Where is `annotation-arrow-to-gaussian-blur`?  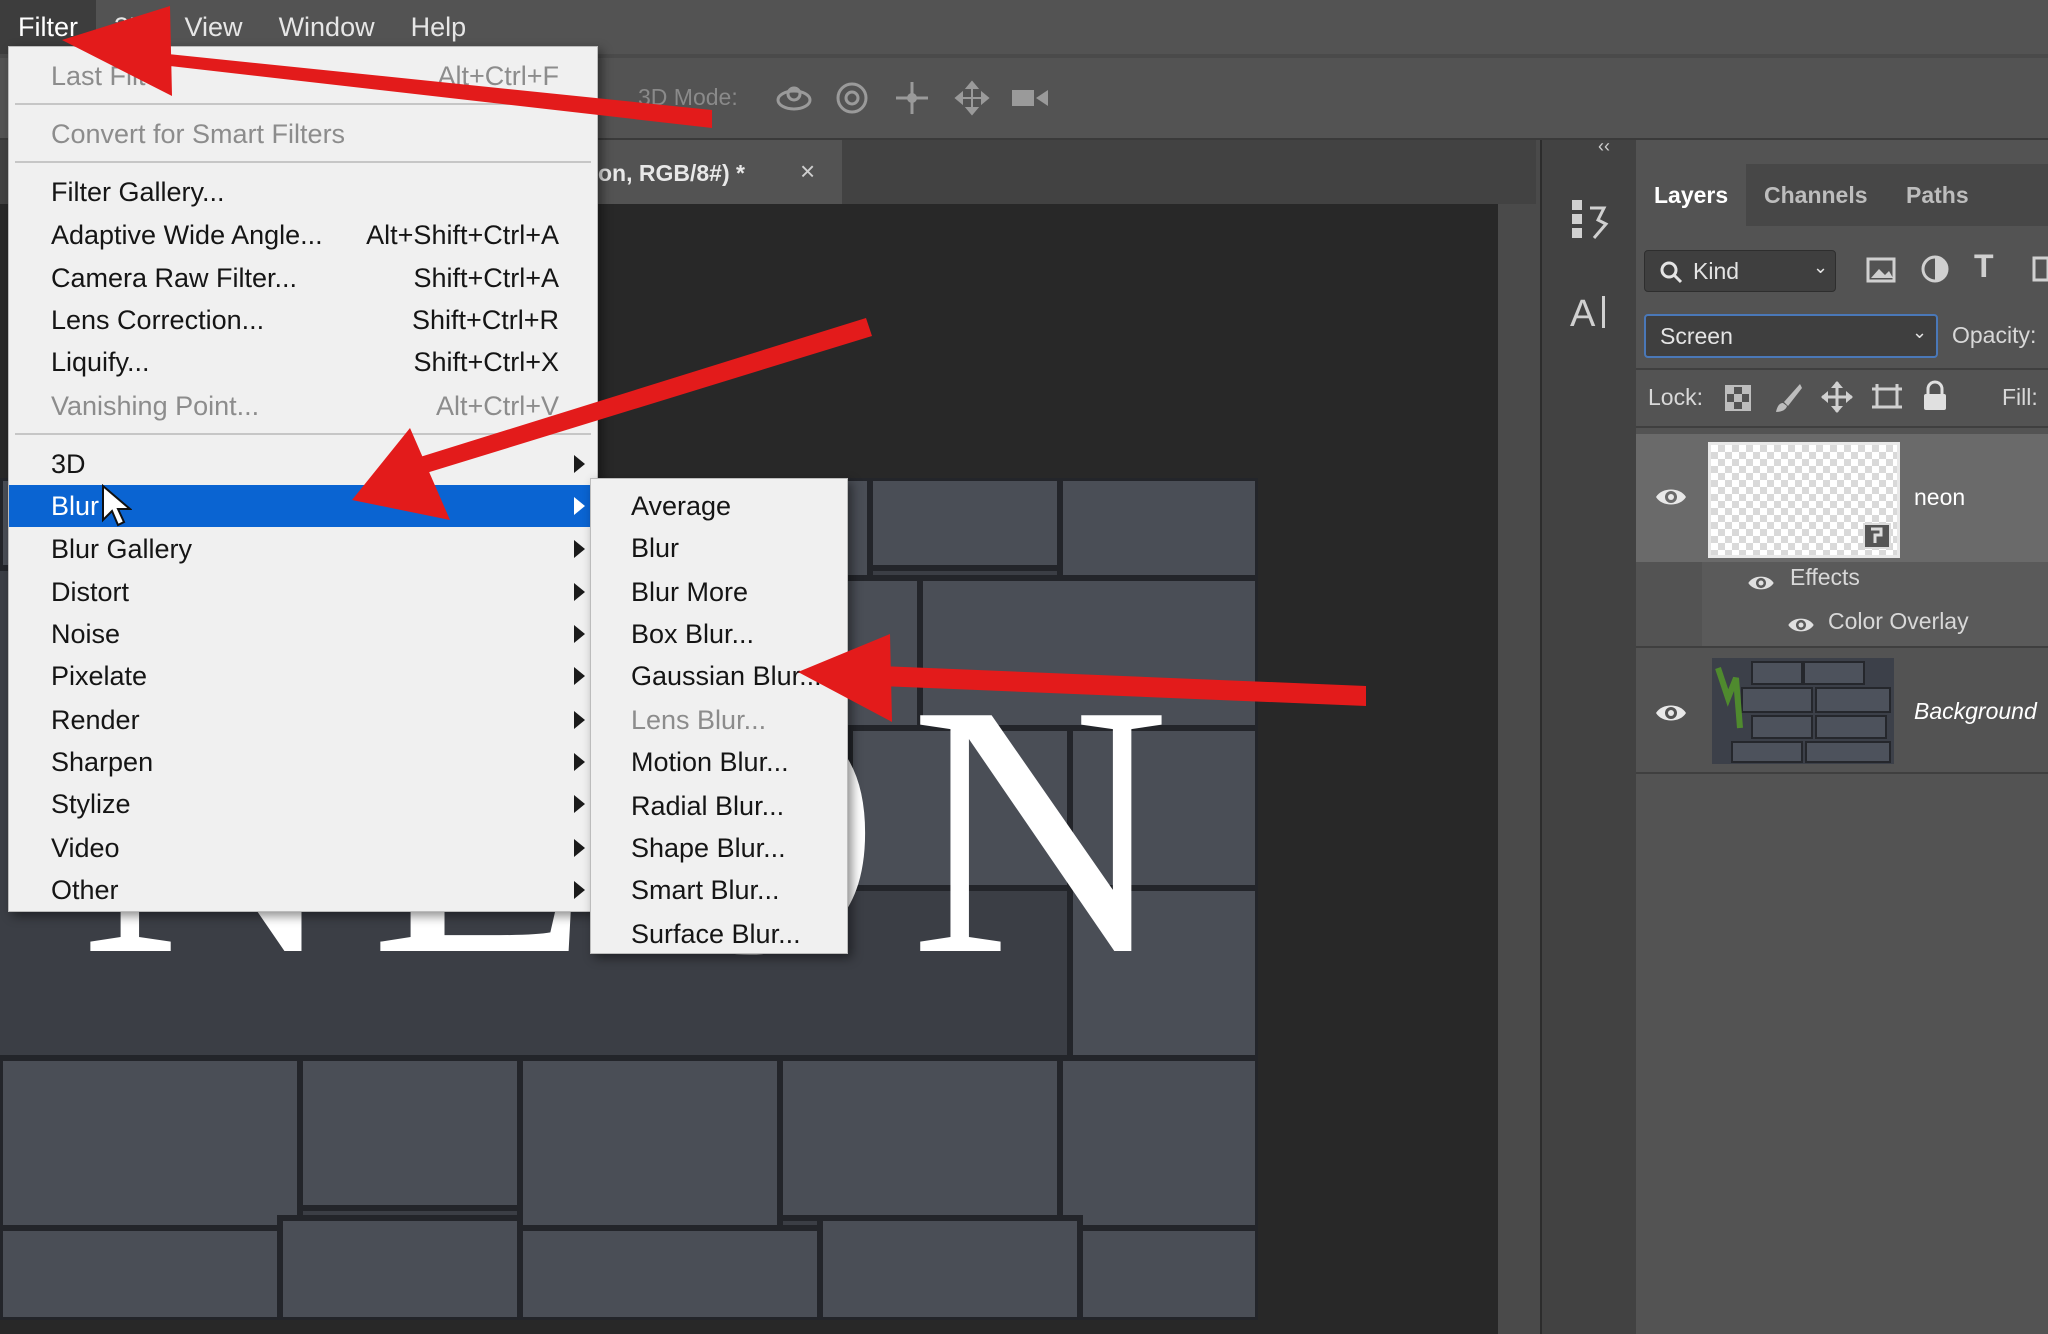
annotation-arrow-to-gaussian-blur is located at coordinates (1082, 678).